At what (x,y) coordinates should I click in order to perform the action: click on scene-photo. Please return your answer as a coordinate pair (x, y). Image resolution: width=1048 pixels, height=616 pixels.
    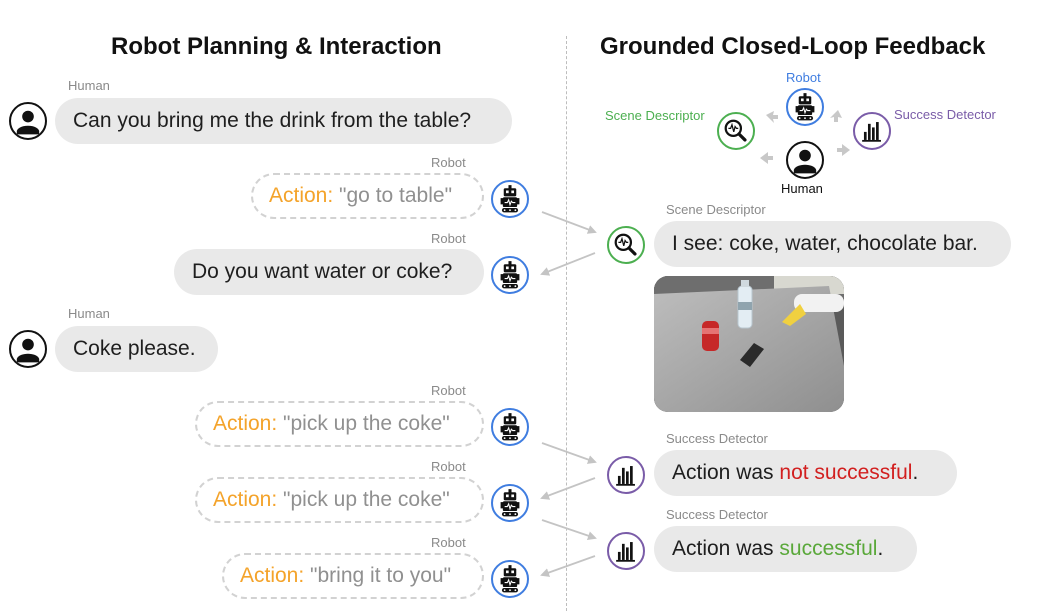
    Looking at the image, I should click on (749, 344).